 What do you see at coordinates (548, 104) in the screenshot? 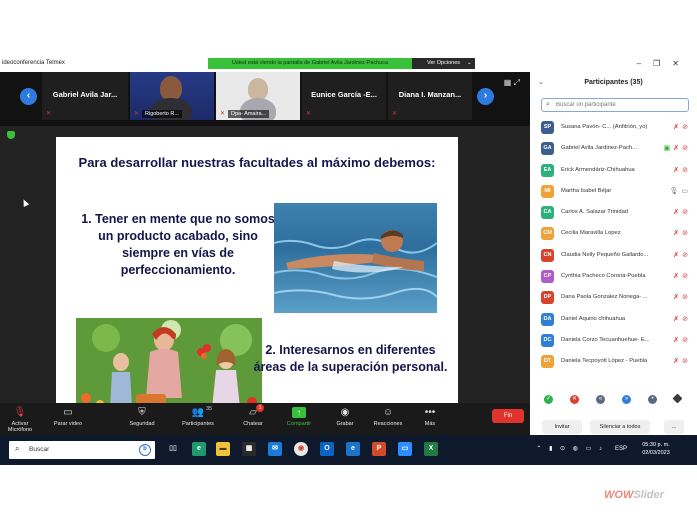
I see `search-icon: ⌕` at bounding box center [548, 104].